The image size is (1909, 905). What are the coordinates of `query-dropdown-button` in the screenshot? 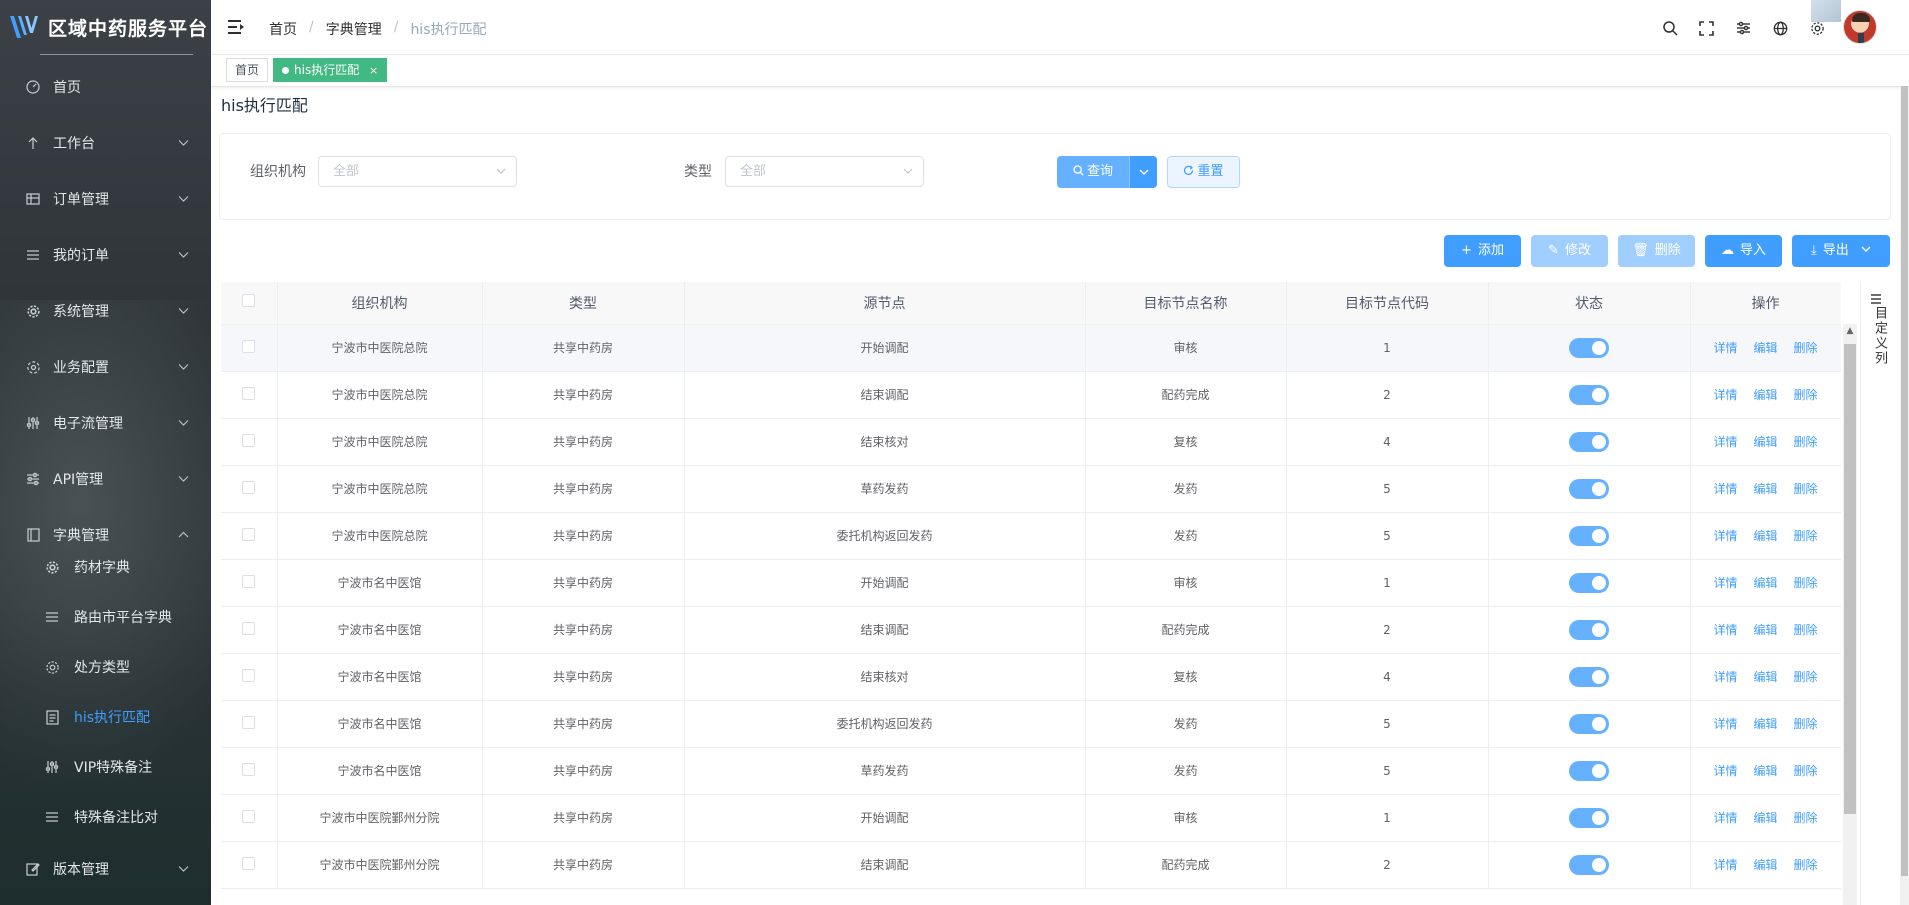 It's located at (1143, 172).